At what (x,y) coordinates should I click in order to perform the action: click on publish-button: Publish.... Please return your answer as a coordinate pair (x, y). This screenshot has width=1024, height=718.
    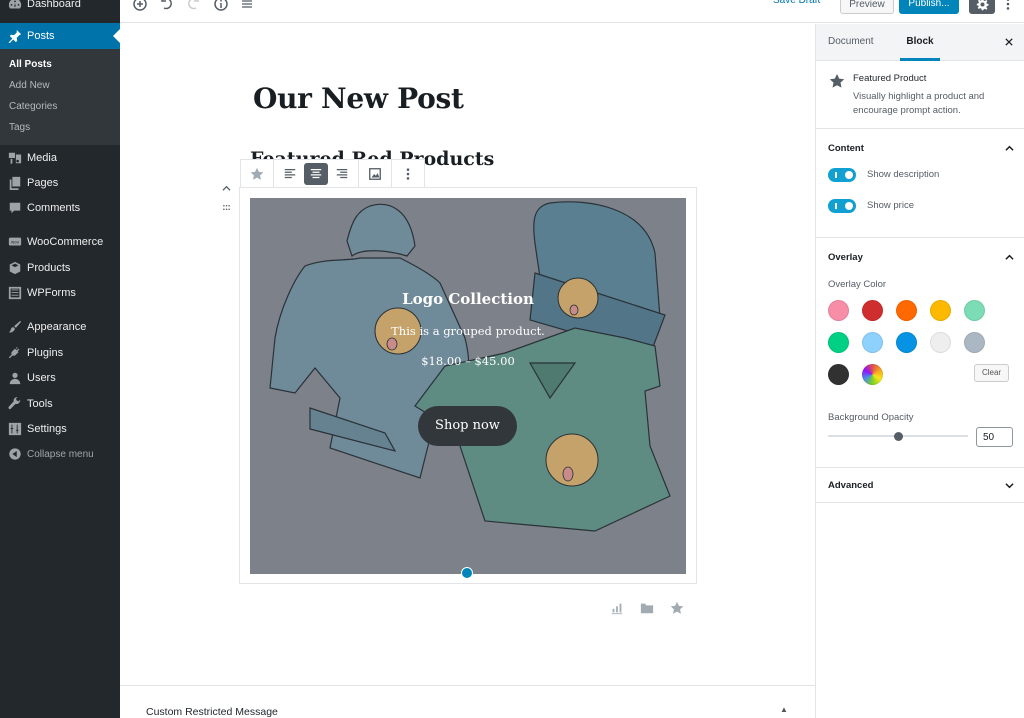
    Looking at the image, I should click on (929, 7).